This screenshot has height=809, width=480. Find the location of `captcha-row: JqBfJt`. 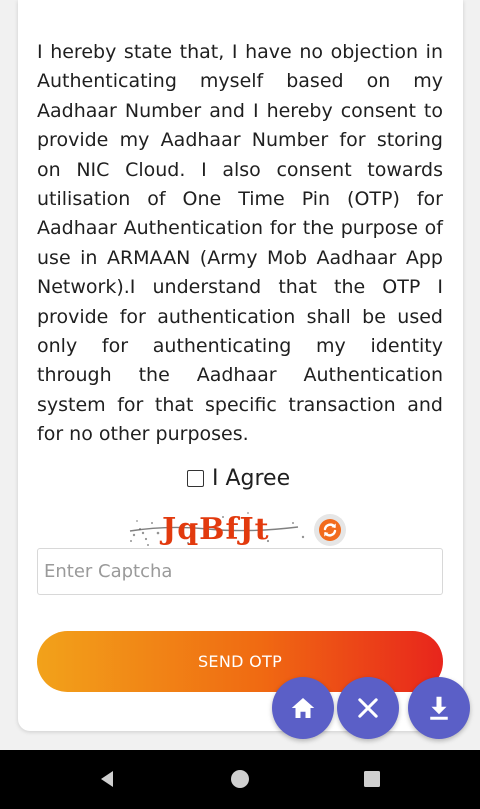

captcha-row: JqBfJt is located at coordinates (243, 527).